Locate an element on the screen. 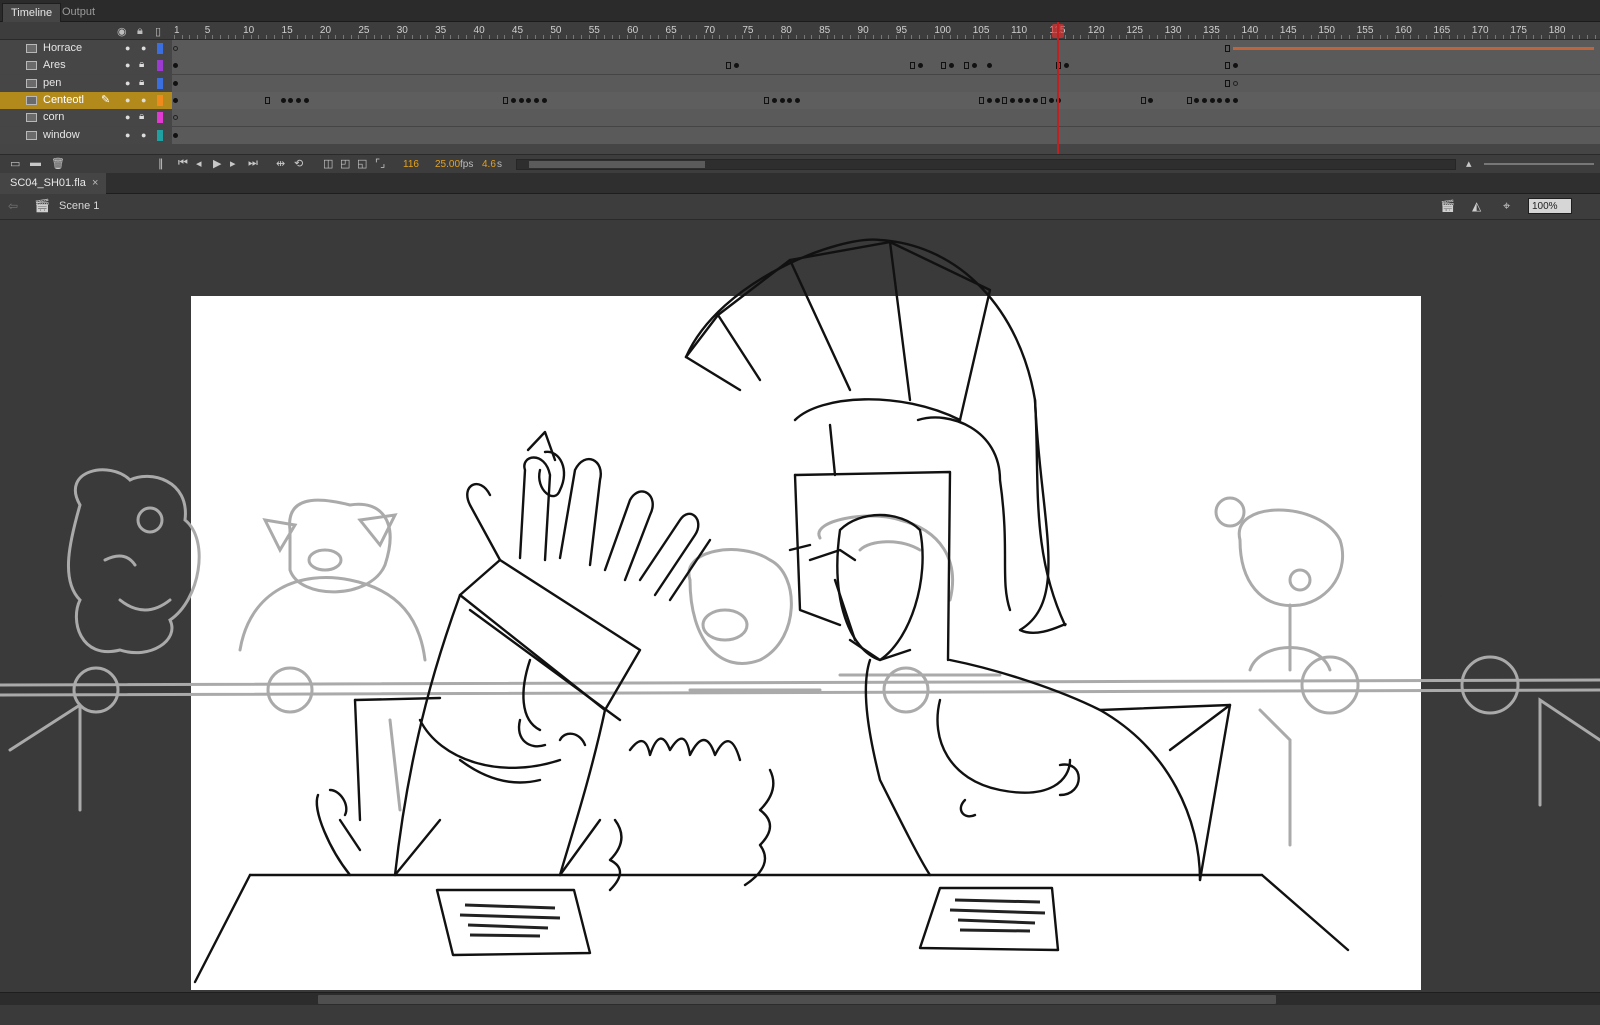 Image resolution: width=1600 pixels, height=1025 pixels. tab-timeline: Timeline is located at coordinates (32, 12).